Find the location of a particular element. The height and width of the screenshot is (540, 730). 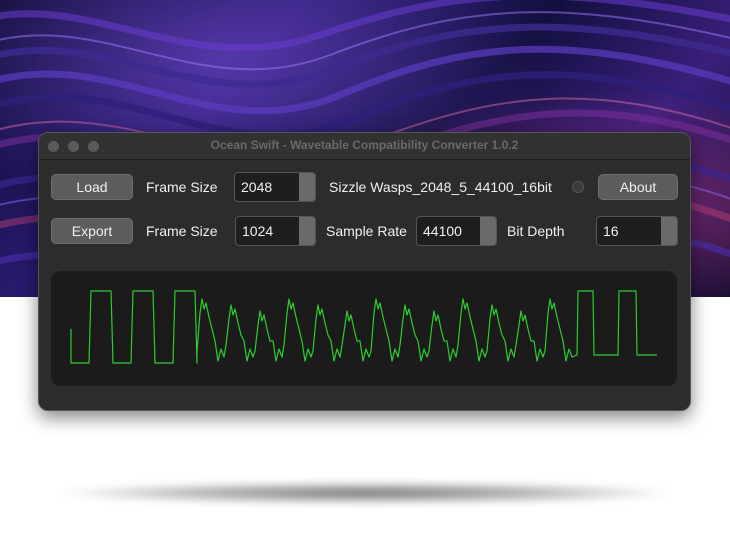

input-frame-size-label: Frame Size is located at coordinates (182, 187).